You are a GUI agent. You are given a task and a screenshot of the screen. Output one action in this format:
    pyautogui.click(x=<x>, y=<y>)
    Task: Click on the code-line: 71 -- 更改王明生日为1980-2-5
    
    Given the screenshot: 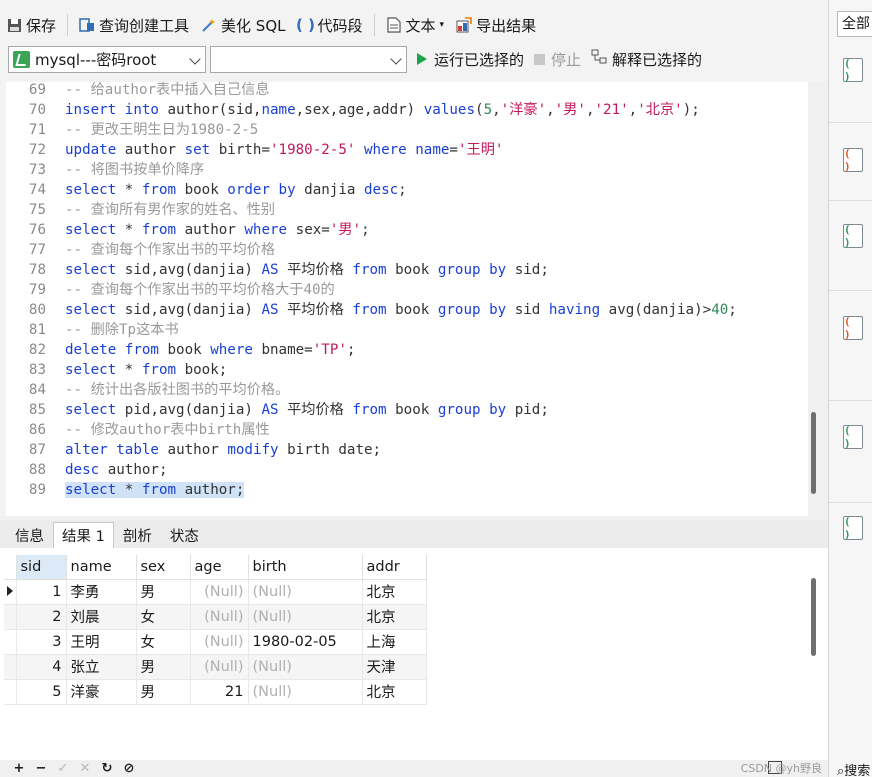 What is the action you would take?
    pyautogui.click(x=132, y=130)
    